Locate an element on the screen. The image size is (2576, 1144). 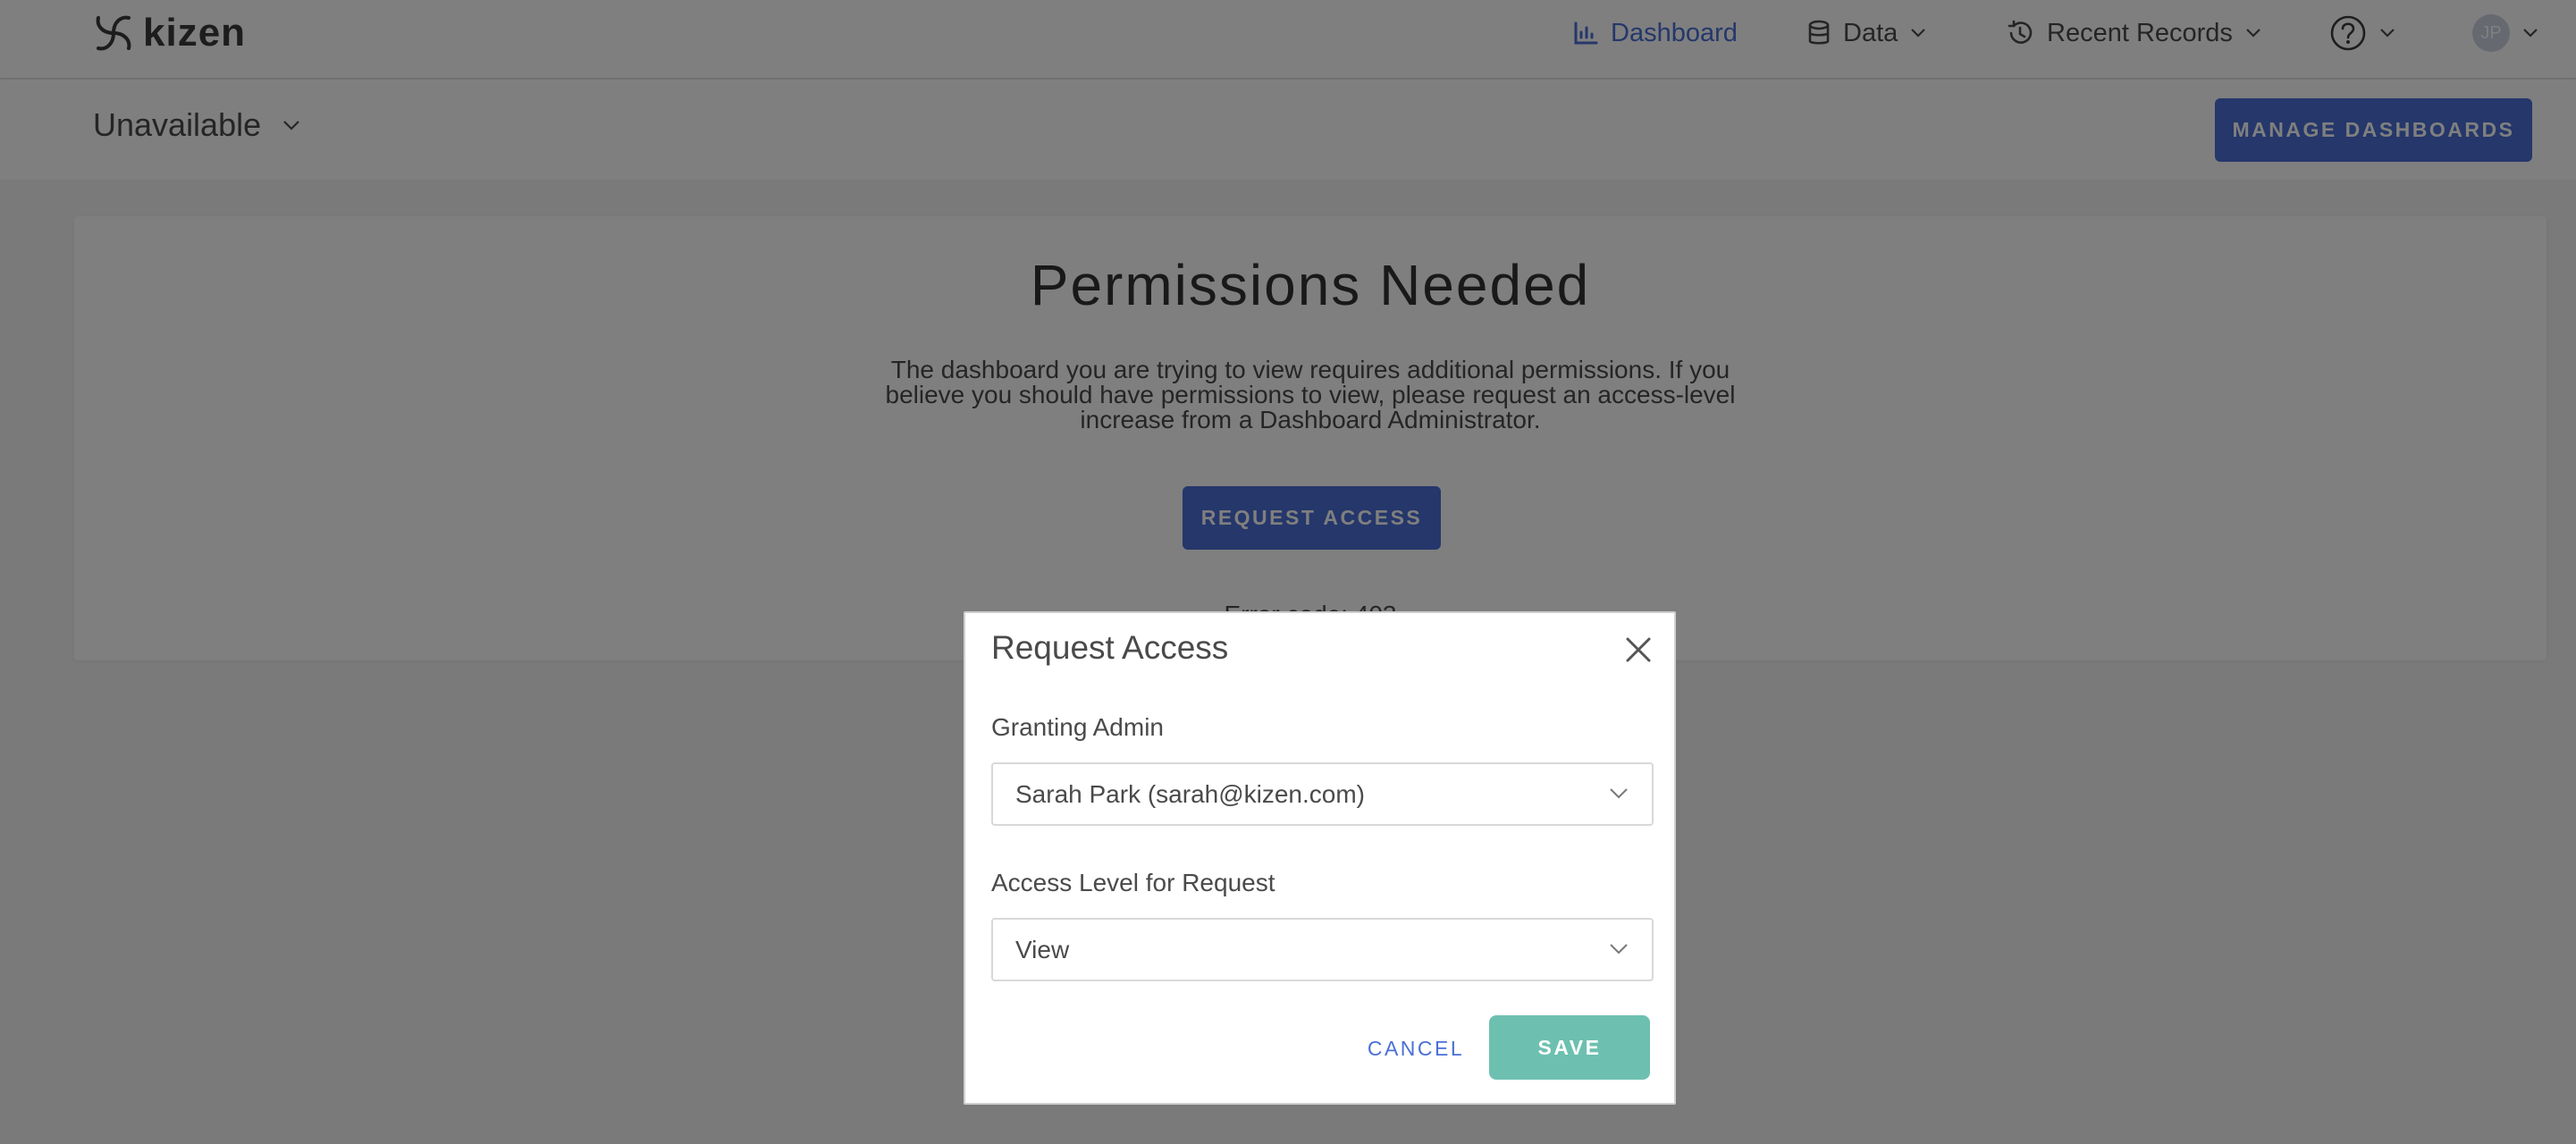
granting-admin-select: Sarah Park (sarah@kizen.com) is located at coordinates (1323, 794).